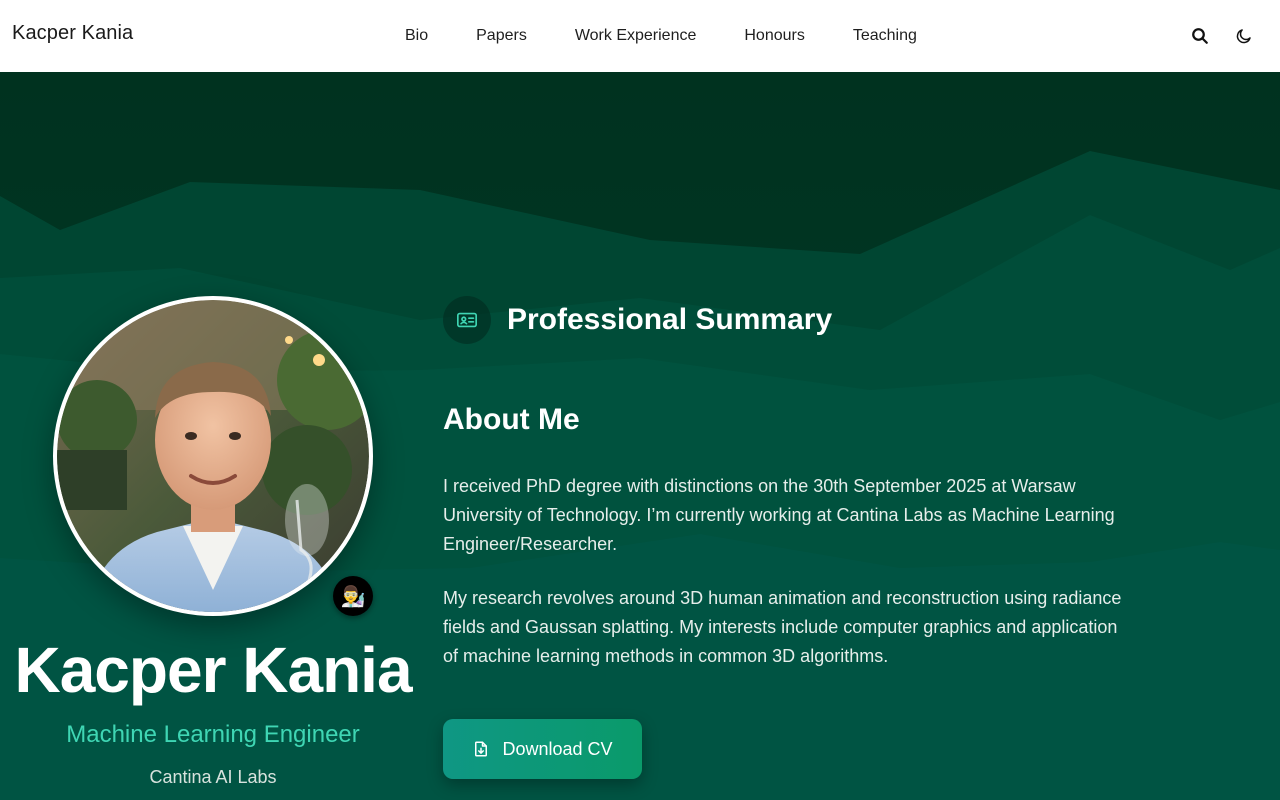 This screenshot has width=1280, height=800. What do you see at coordinates (774, 36) in the screenshot?
I see `nav-link-honours: Honours` at bounding box center [774, 36].